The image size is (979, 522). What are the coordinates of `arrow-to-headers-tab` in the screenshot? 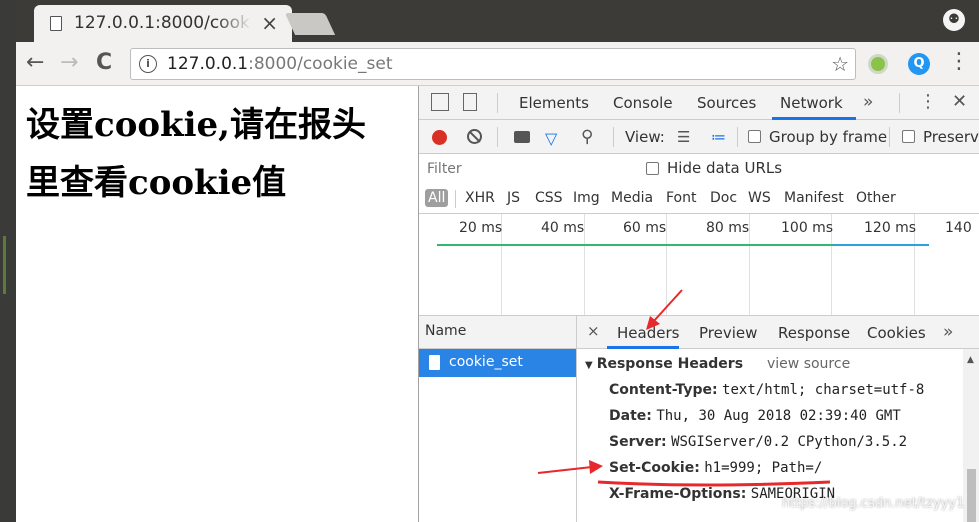 It's located at (664, 309).